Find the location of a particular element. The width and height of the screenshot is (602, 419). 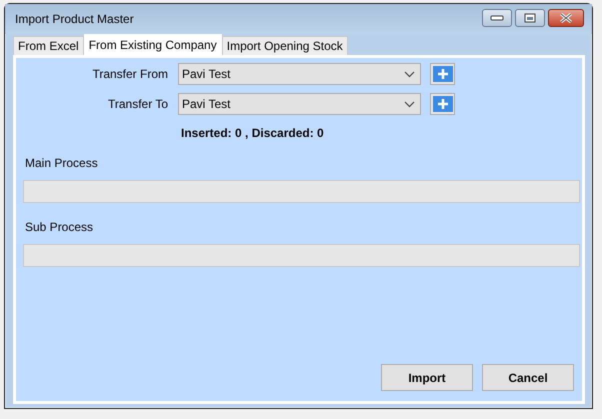

tab: From Excel is located at coordinates (48, 45).